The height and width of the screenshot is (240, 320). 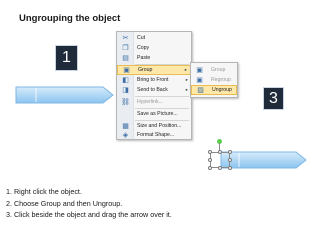 What do you see at coordinates (125, 38) in the screenshot?
I see `scissors-icon: ✂` at bounding box center [125, 38].